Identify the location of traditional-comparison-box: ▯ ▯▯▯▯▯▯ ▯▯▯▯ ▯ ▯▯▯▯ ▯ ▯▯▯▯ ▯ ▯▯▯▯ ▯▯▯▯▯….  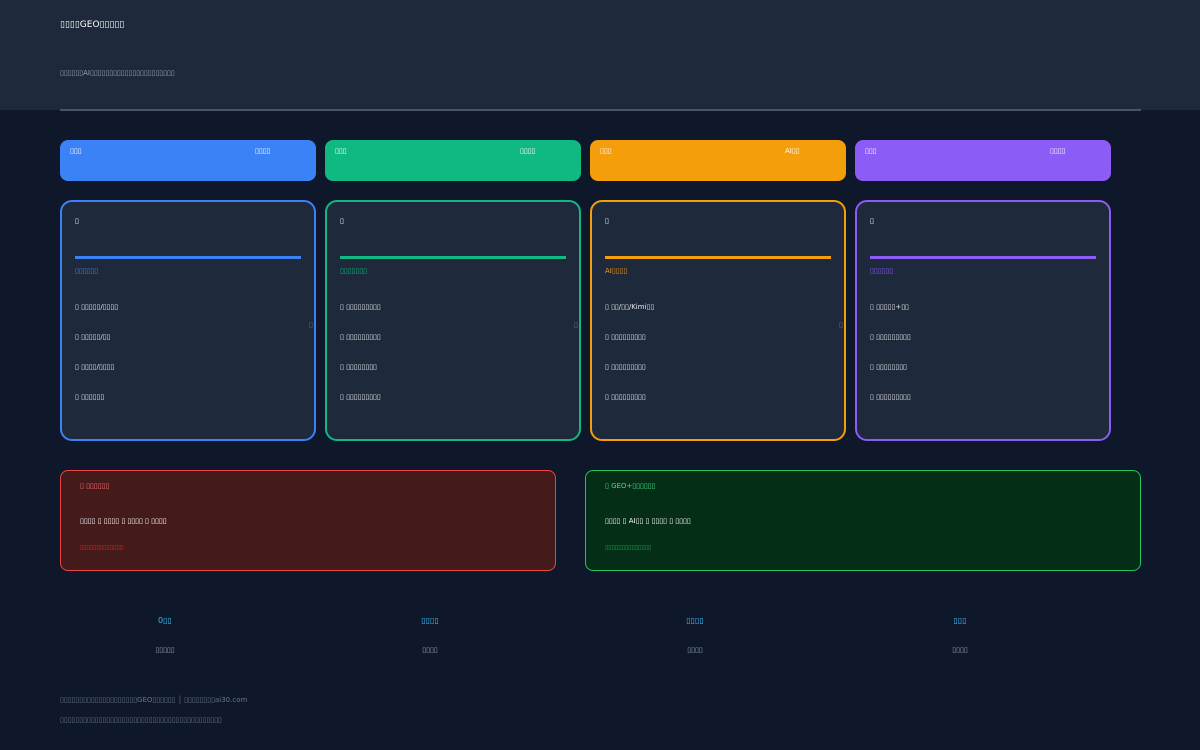
(308, 520).